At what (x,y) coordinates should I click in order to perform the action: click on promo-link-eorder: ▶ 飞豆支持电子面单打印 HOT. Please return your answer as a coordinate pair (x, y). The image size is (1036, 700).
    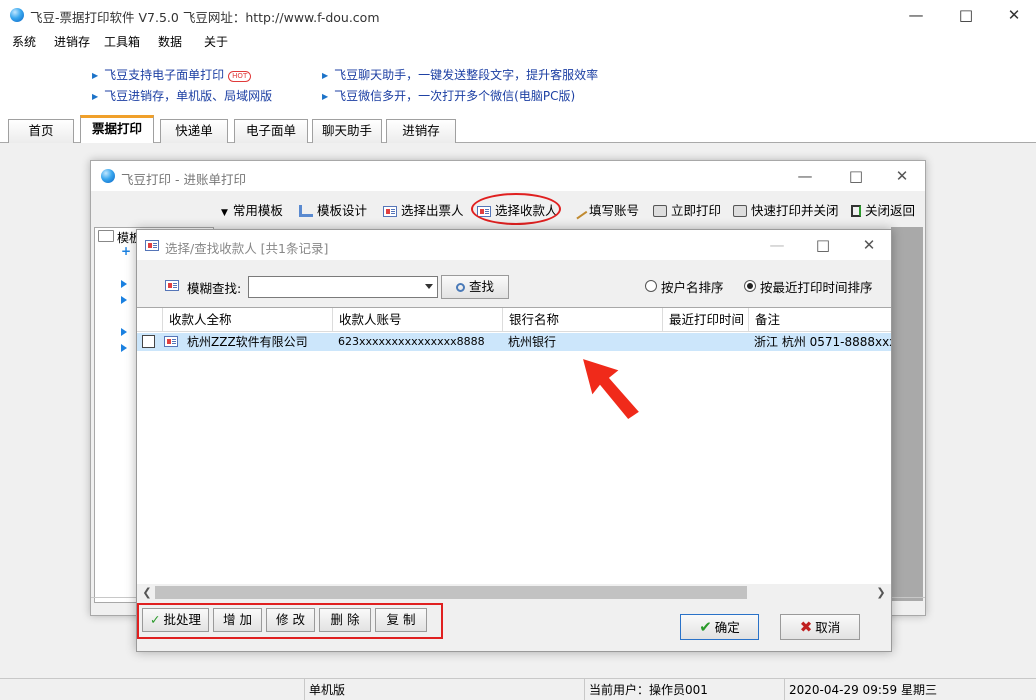
    Looking at the image, I should click on (172, 74).